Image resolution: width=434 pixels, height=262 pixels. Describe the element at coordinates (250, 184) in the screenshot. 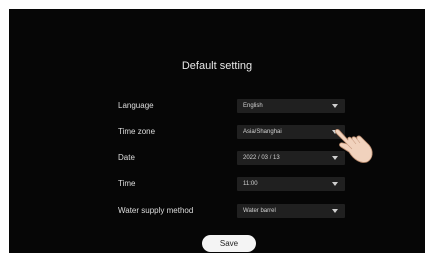

I see `time-value: 11:00` at that location.